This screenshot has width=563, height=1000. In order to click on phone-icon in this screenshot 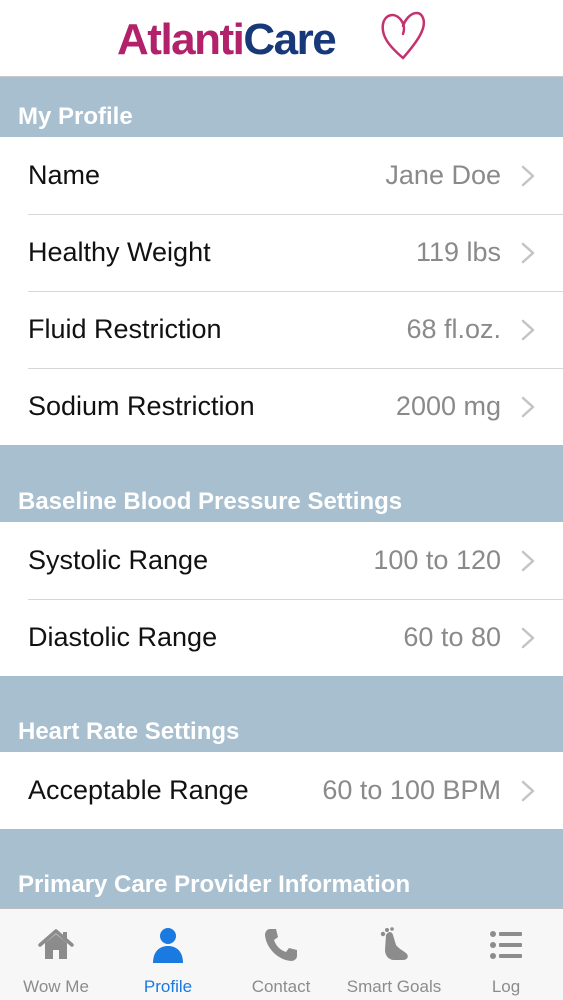, I will do `click(281, 945)`.